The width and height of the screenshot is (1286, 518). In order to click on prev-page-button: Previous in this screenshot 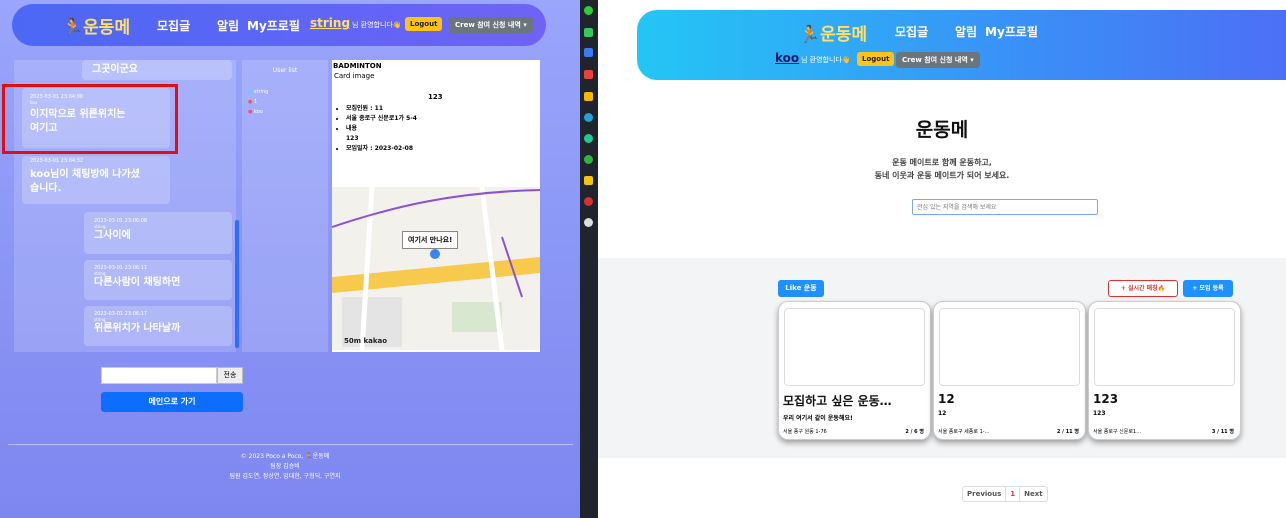, I will do `click(984, 494)`.